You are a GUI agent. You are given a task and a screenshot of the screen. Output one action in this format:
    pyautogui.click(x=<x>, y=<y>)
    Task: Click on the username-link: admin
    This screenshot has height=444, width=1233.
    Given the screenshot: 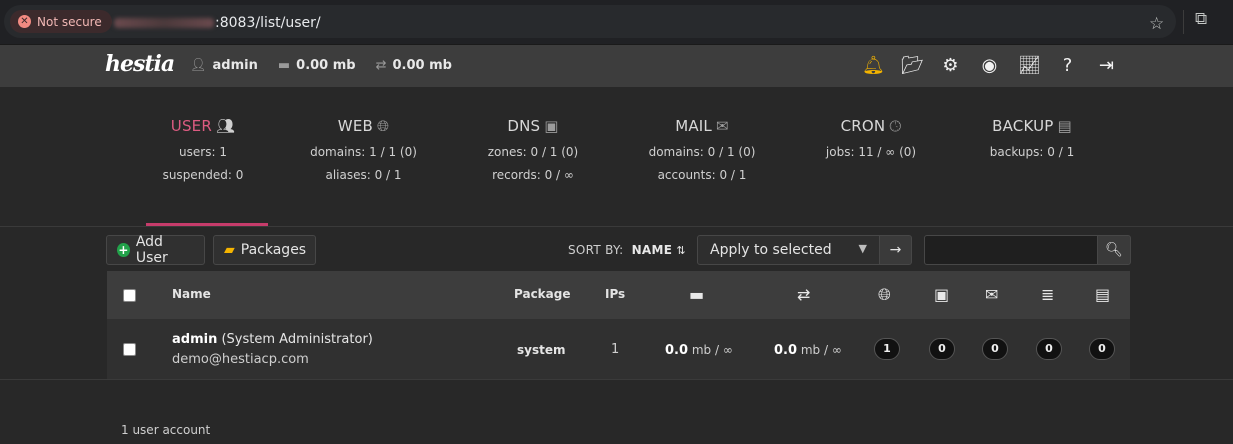 What is the action you would take?
    pyautogui.click(x=194, y=339)
    